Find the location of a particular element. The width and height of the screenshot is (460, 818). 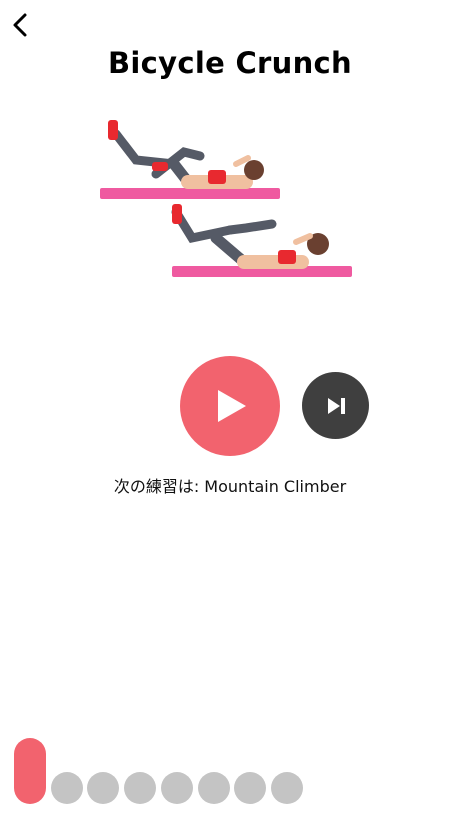

skip-next-button is located at coordinates (335, 405).